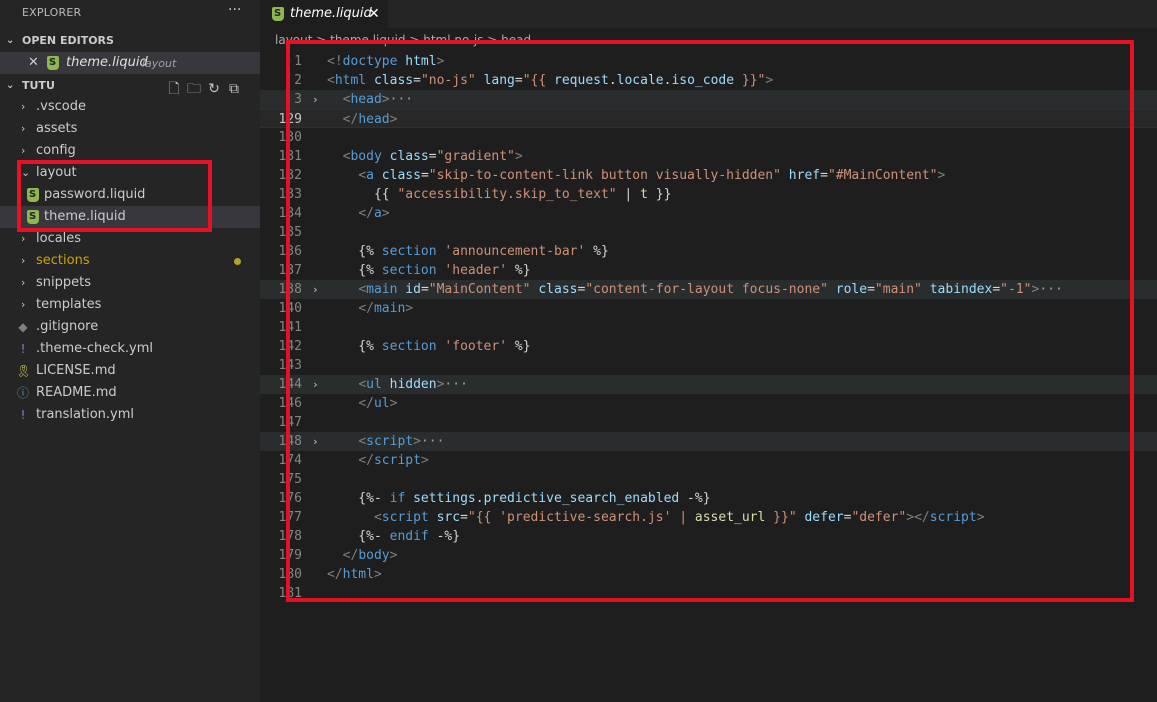  I want to click on tree-item-label: .vscode, so click(61, 106).